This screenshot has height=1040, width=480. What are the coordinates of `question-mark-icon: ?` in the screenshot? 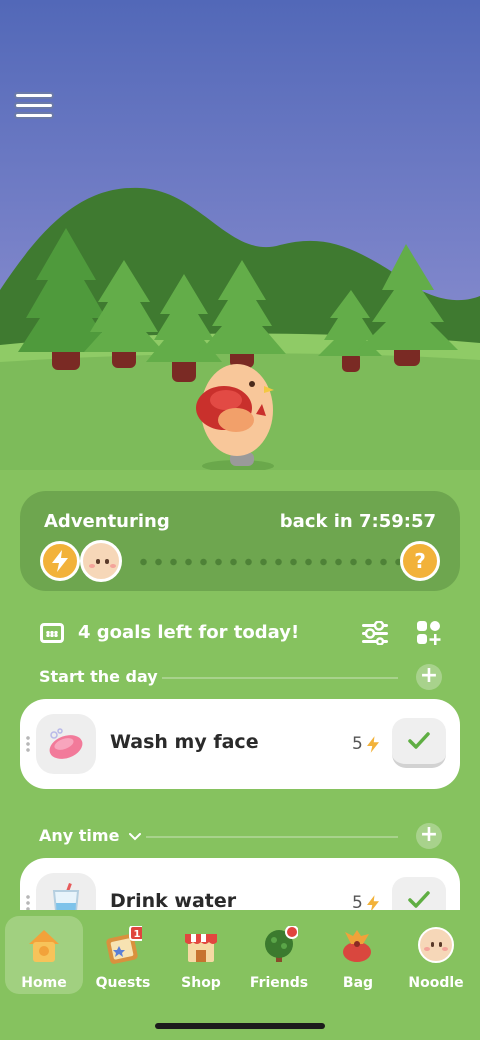 It's located at (420, 561).